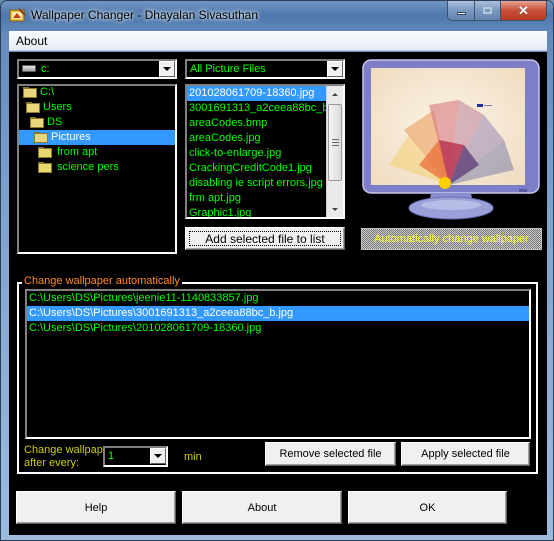 Image resolution: width=554 pixels, height=541 pixels. What do you see at coordinates (451, 239) in the screenshot?
I see `auto-change-wallpaper-banner: Automatically change wallpaper` at bounding box center [451, 239].